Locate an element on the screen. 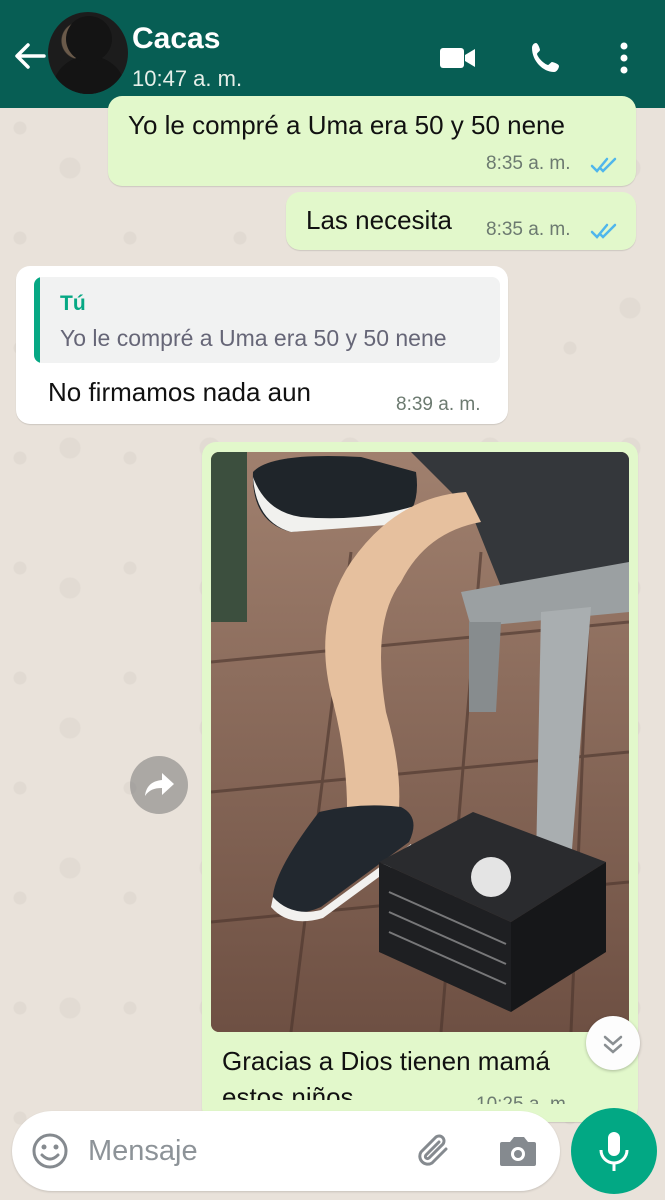 This screenshot has width=665, height=1200. message-text: Las necesita is located at coordinates (379, 220).